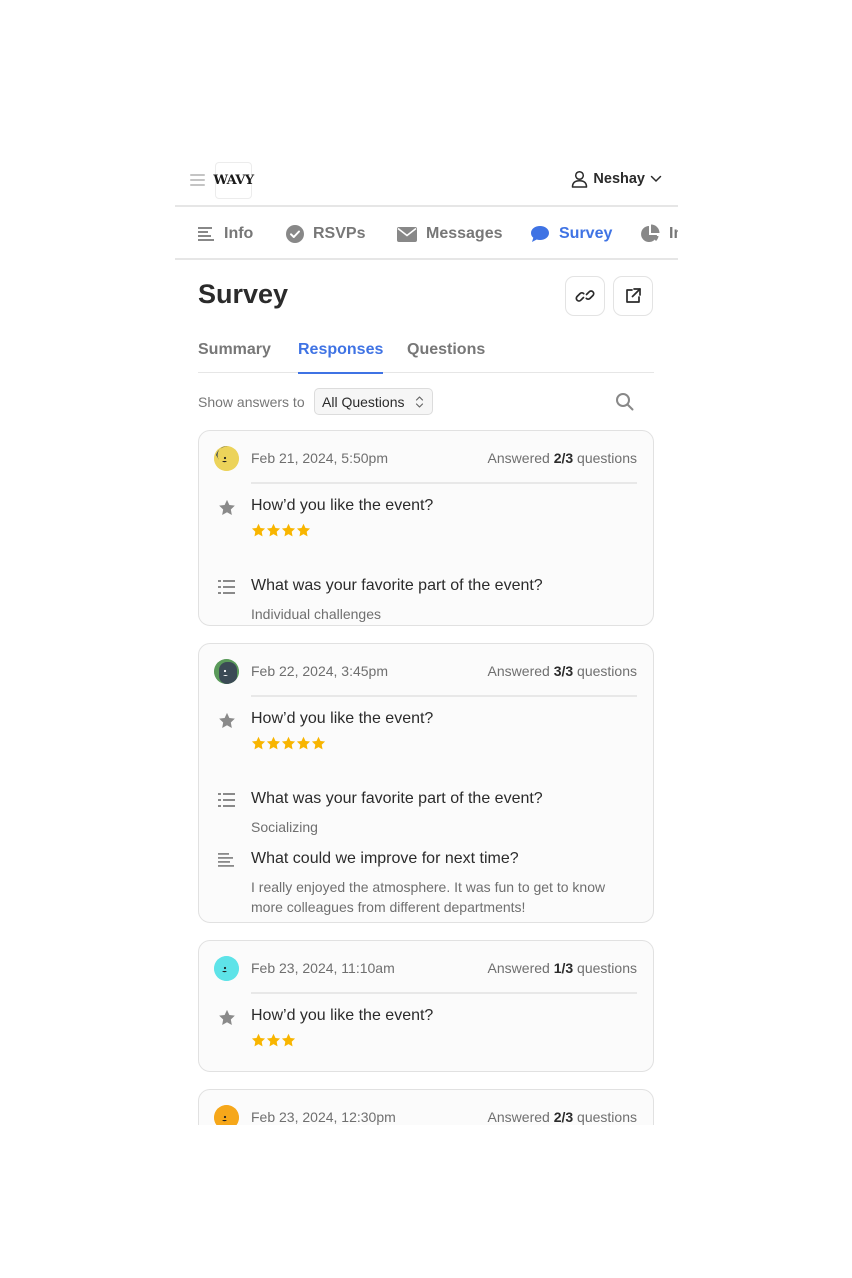 The width and height of the screenshot is (852, 1278). I want to click on tab-label: RSVPs, so click(339, 233).